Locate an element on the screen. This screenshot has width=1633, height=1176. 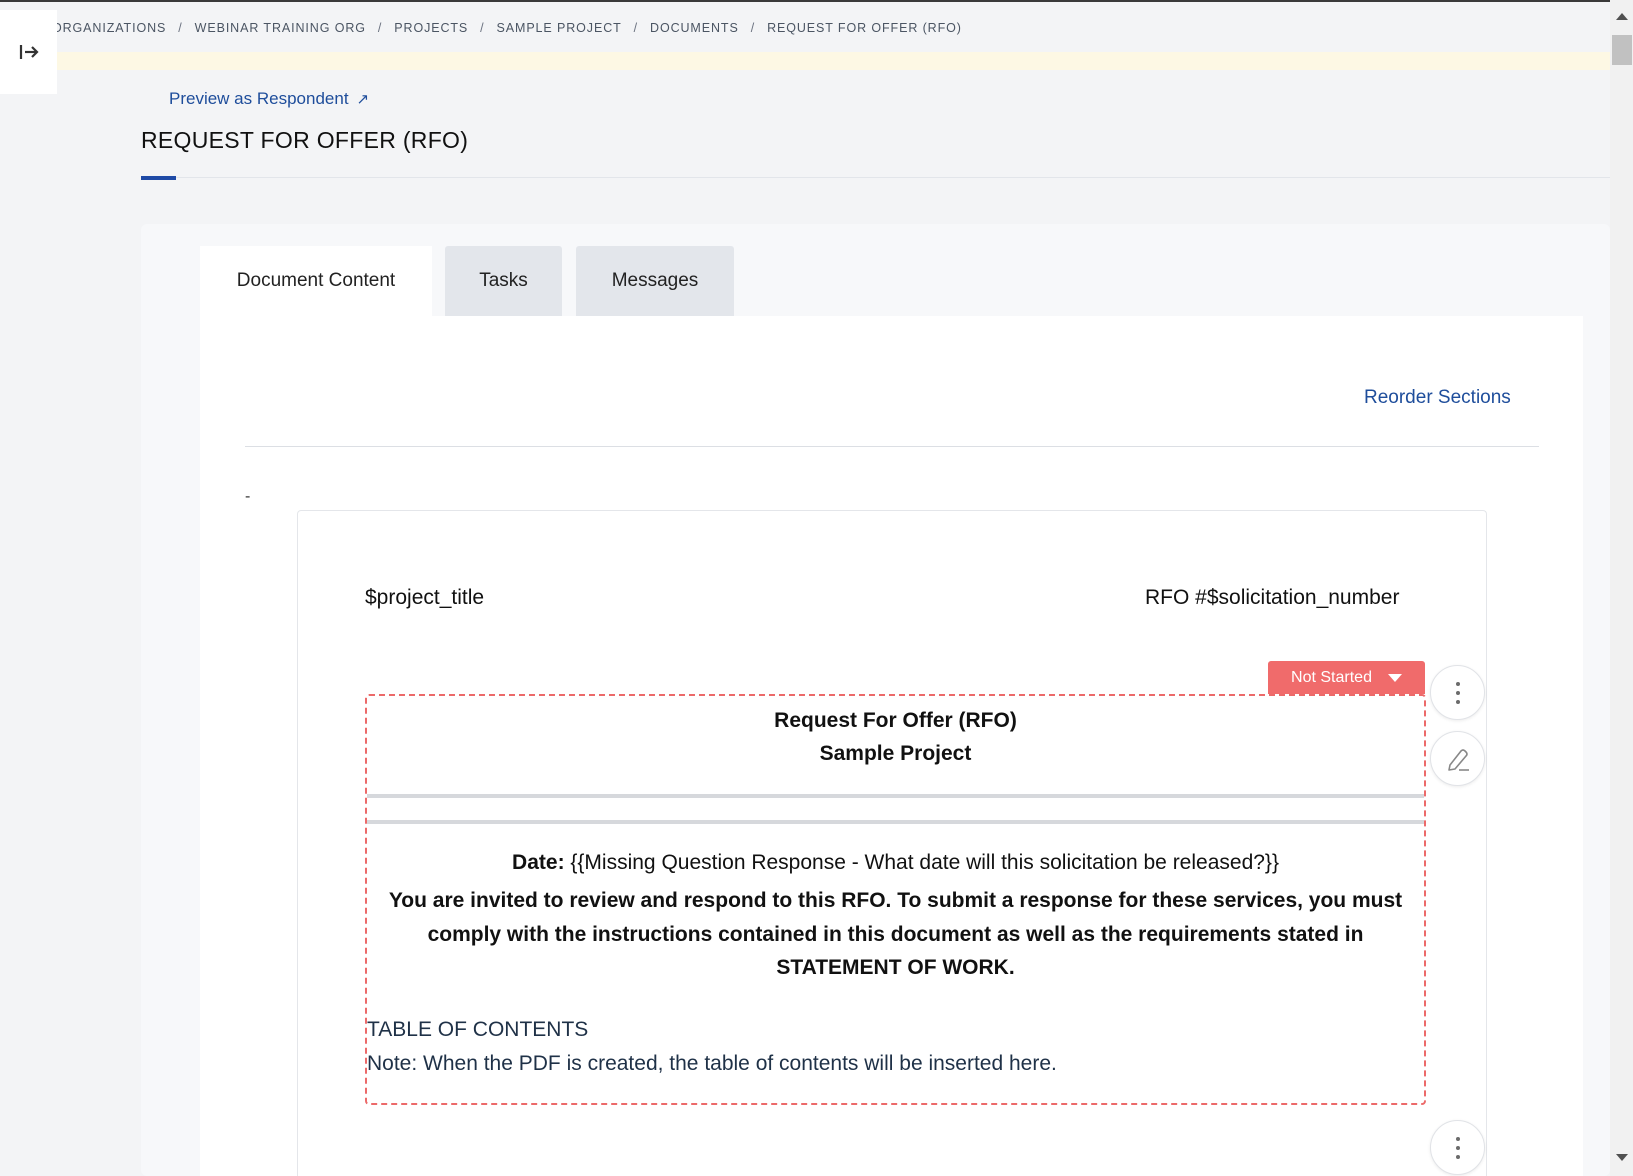
caret-down-icon is located at coordinates (1394, 677).